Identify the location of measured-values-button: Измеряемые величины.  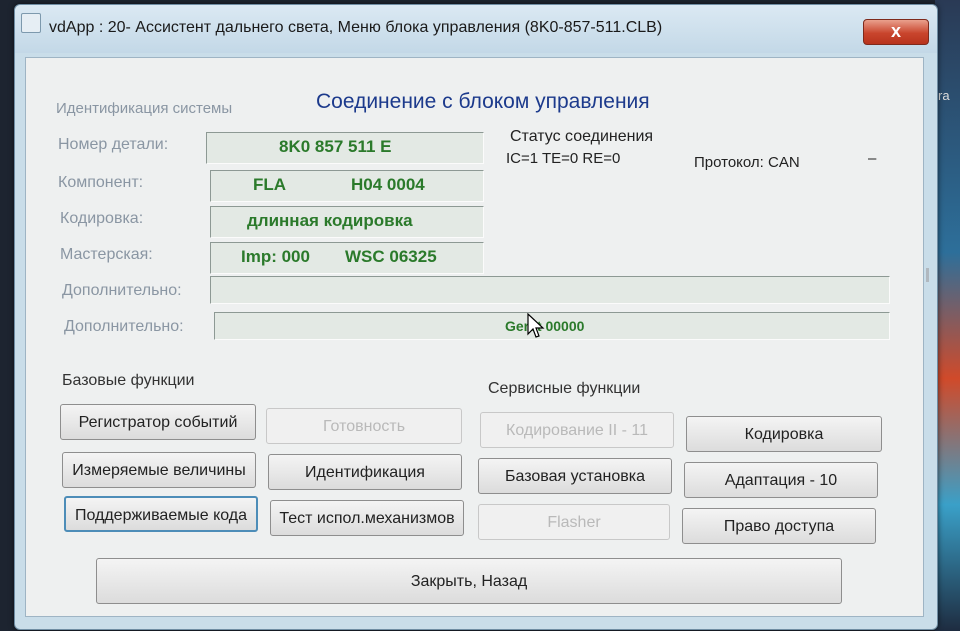
(159, 470).